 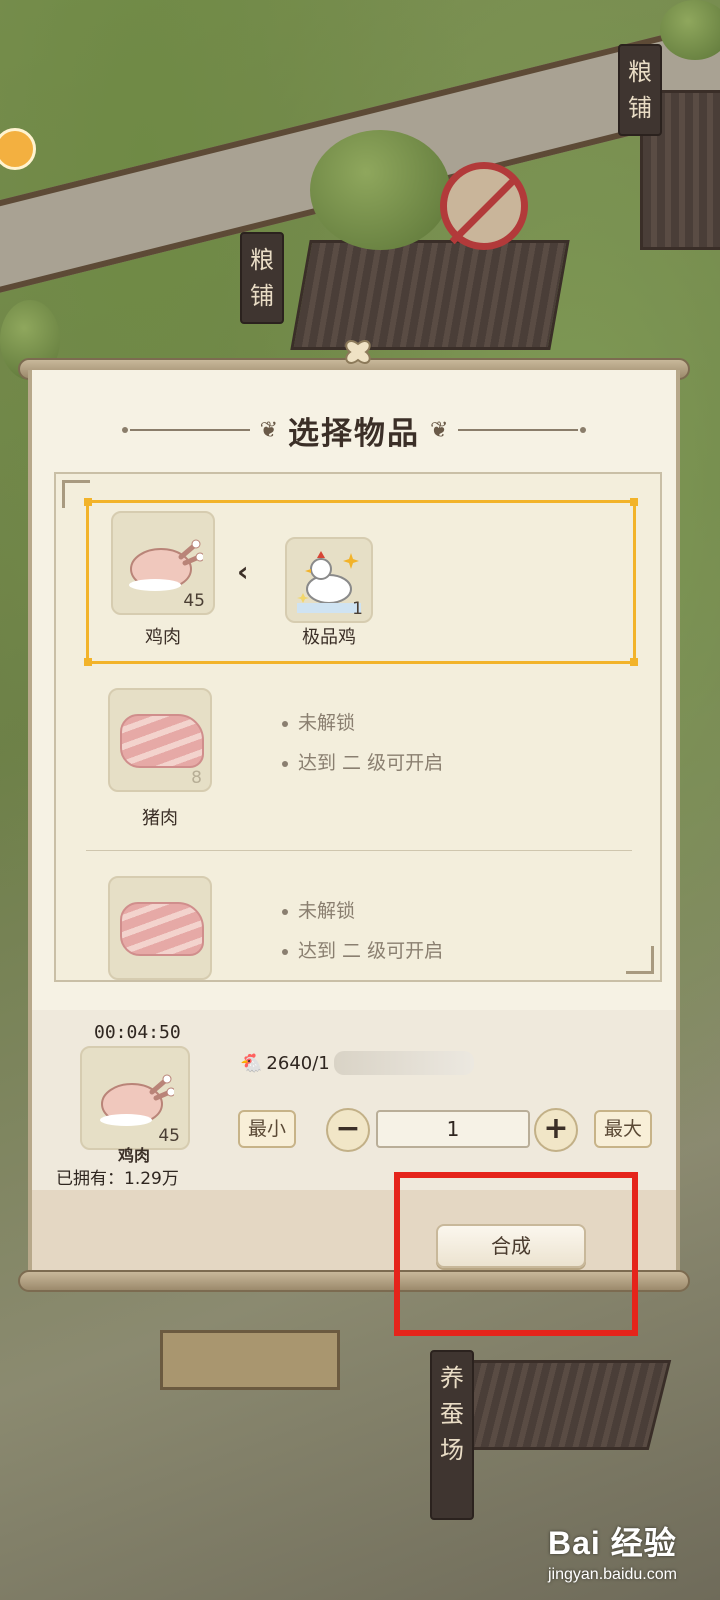 What do you see at coordinates (137, 1032) in the screenshot?
I see `craft-timer: 00:04:50` at bounding box center [137, 1032].